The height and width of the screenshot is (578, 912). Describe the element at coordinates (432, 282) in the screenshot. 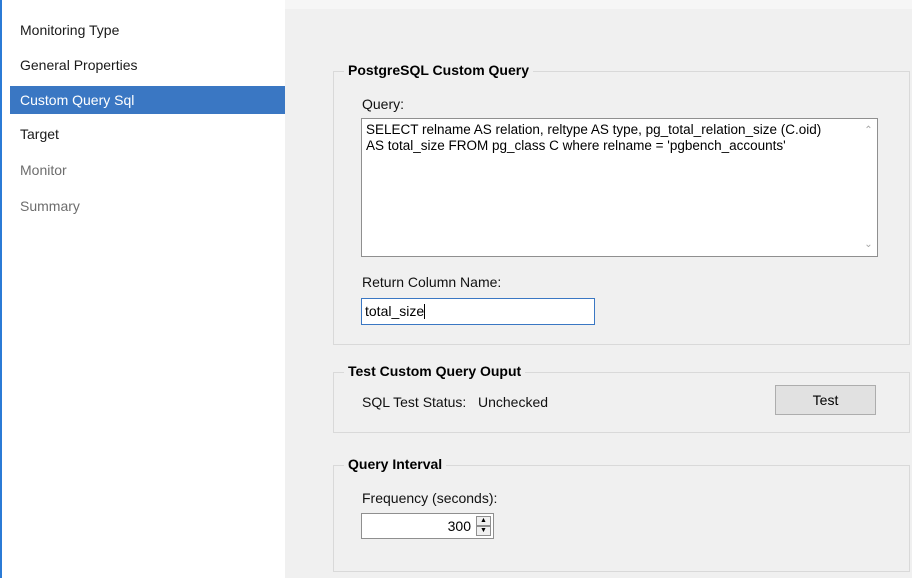

I see `return-column-label: Return Column Name:` at that location.